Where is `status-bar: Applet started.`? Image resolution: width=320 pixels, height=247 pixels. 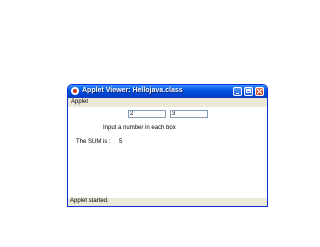 status-bar: Applet started. is located at coordinates (167, 202).